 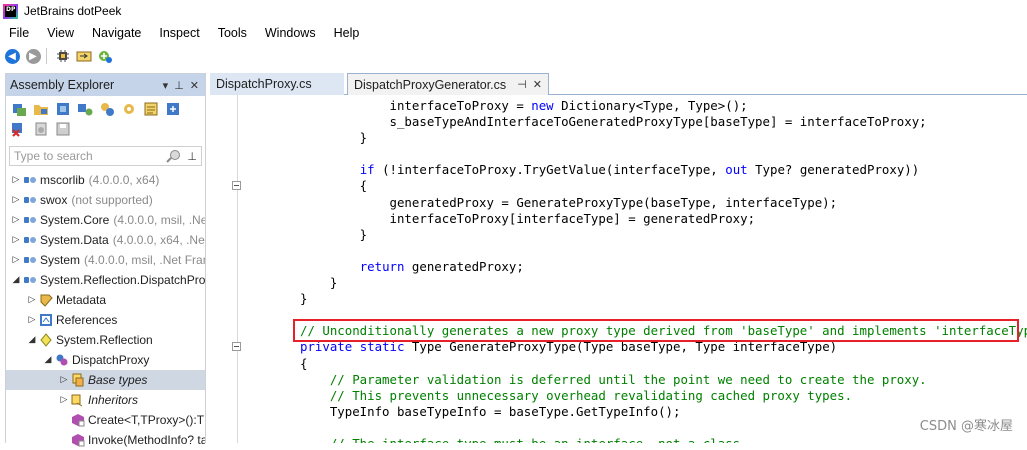 I want to click on tree-node: ◢ DispatchProxy, so click(x=105, y=360).